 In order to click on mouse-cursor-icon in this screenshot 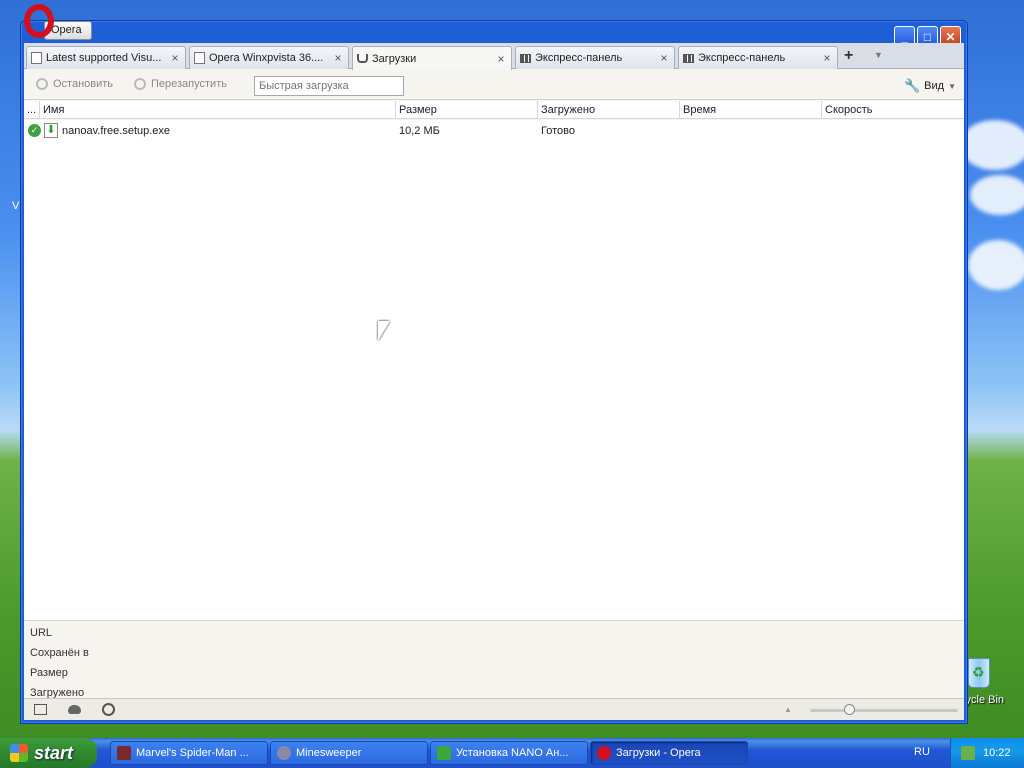, I will do `click(384, 331)`.